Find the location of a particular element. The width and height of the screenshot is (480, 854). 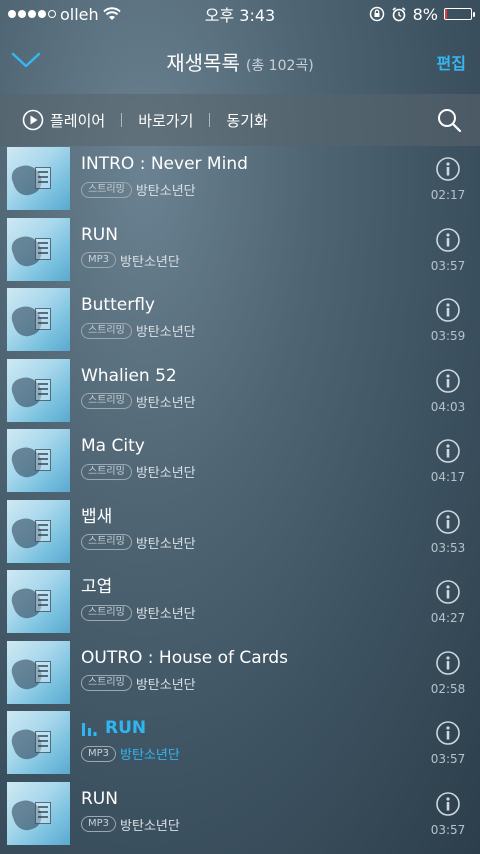

edit-button: 편집 is located at coordinates (451, 62).